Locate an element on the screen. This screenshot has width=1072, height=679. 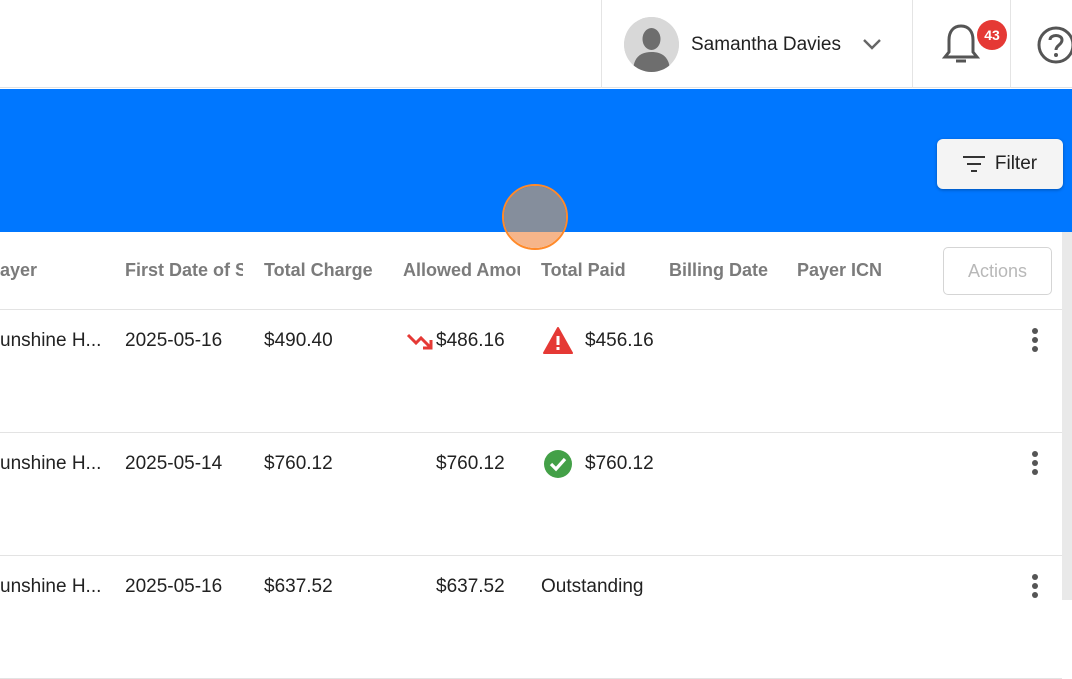
column-header-allowed-amount: Allowed Amou is located at coordinates (461, 270).